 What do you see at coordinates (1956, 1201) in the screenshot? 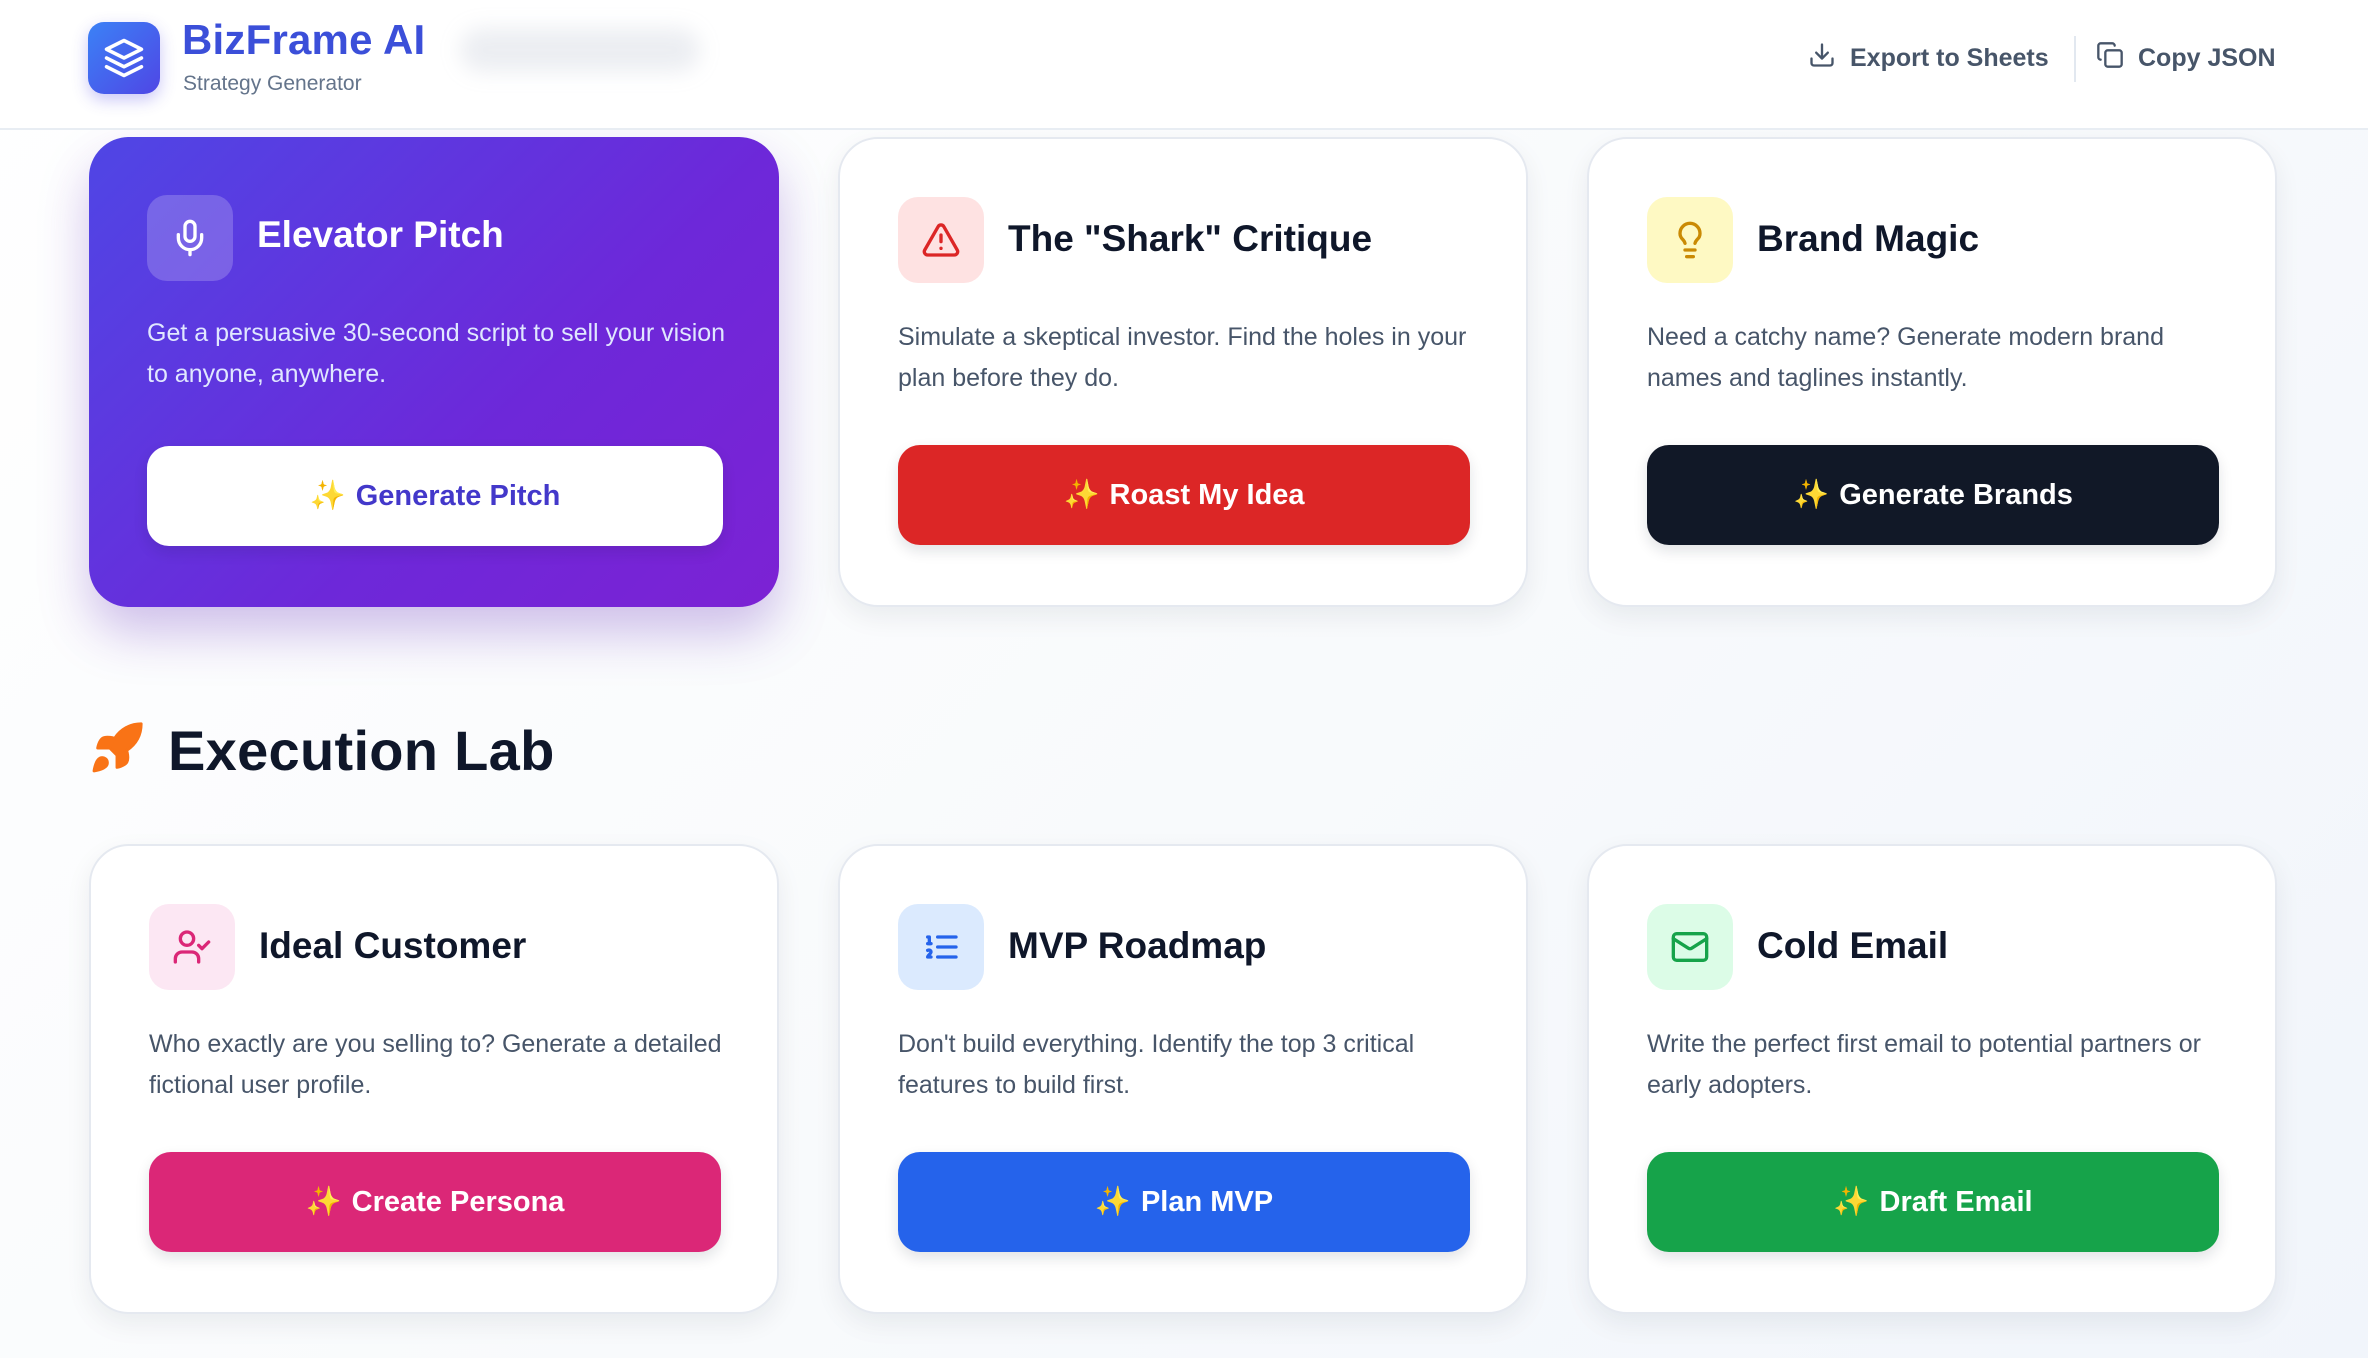
I see `button-label: Draft Email` at bounding box center [1956, 1201].